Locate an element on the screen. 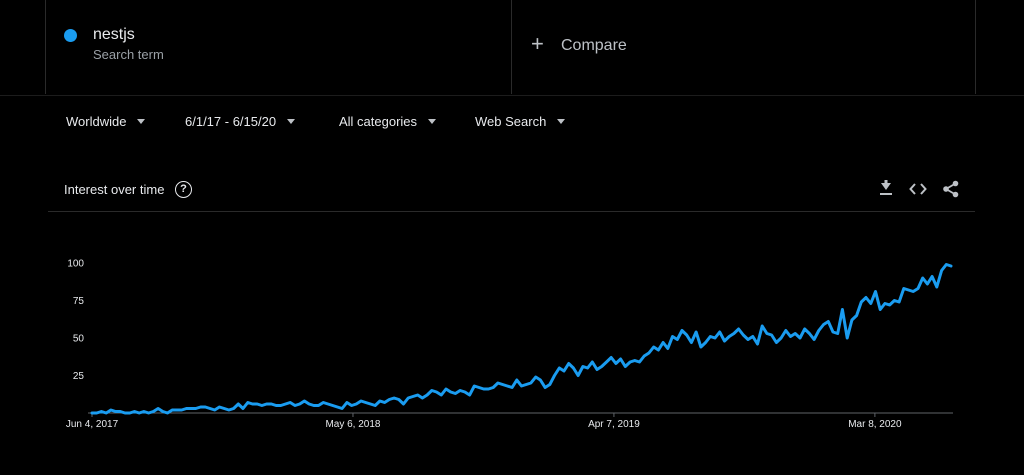 This screenshot has height=475, width=1024. search-term-subtitle: Search term is located at coordinates (128, 54).